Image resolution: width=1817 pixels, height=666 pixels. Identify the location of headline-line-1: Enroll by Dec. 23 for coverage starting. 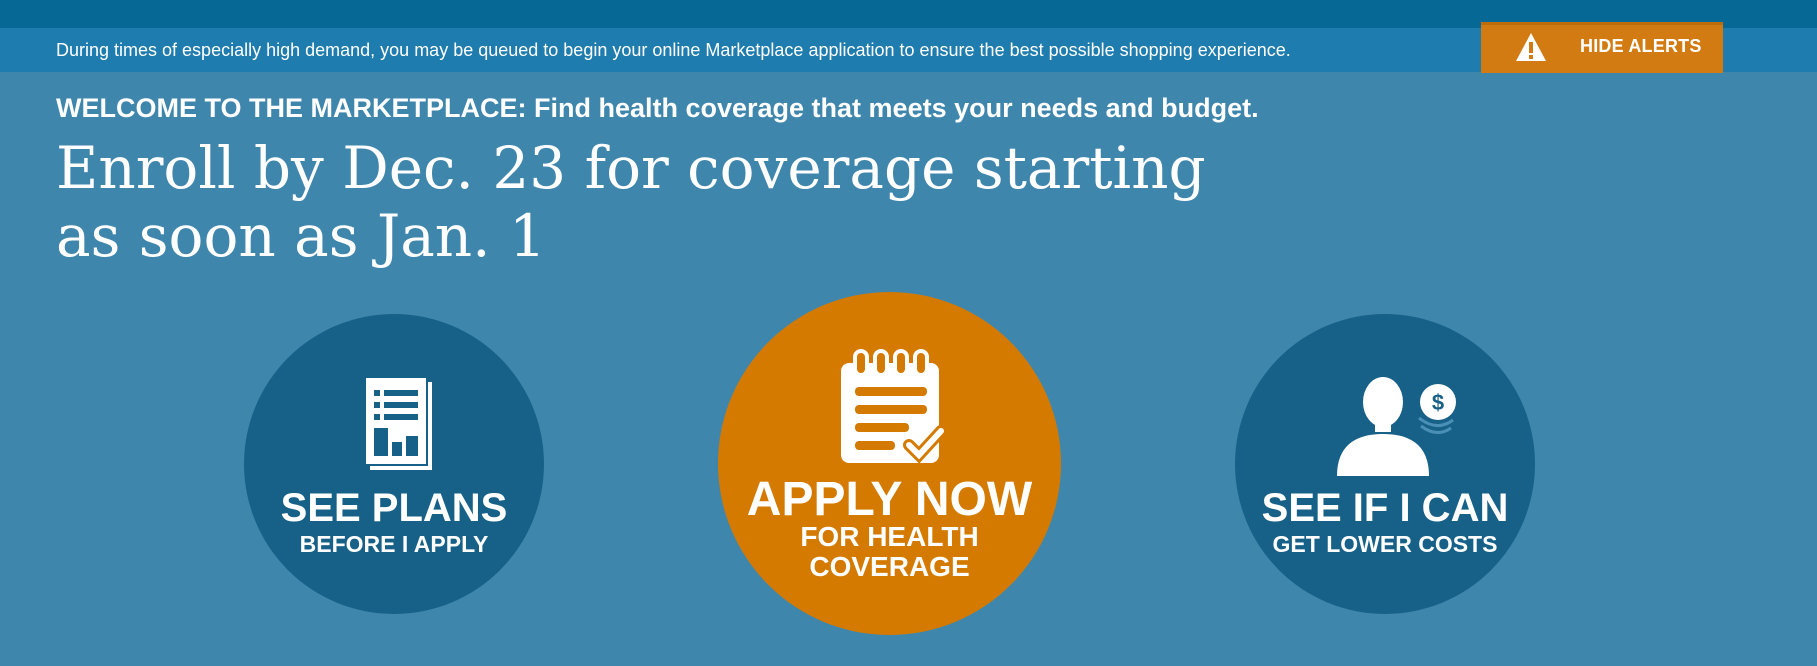
(631, 168).